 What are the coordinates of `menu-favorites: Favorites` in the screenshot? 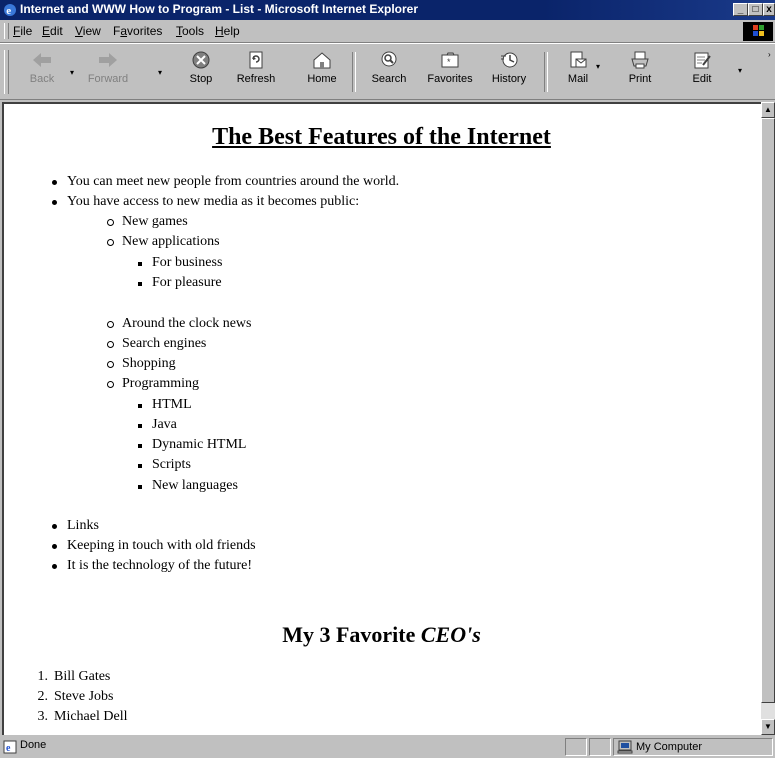 It's located at (137, 31).